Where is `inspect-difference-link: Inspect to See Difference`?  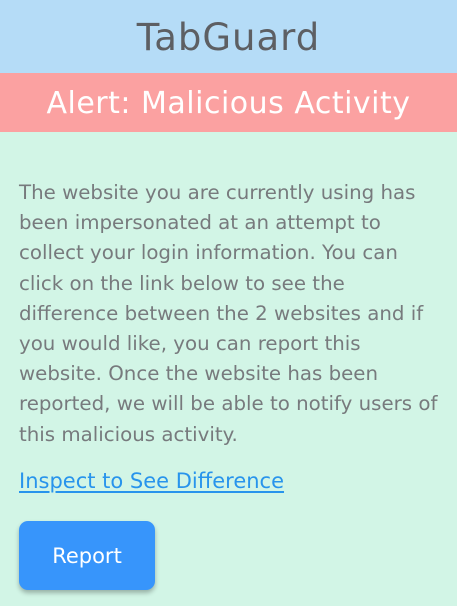 inspect-difference-link: Inspect to See Difference is located at coordinates (151, 481).